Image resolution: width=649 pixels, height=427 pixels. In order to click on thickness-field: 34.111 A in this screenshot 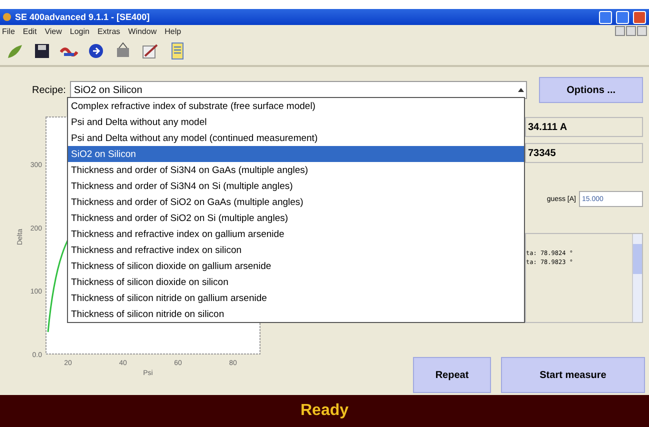, I will do `click(584, 127)`.